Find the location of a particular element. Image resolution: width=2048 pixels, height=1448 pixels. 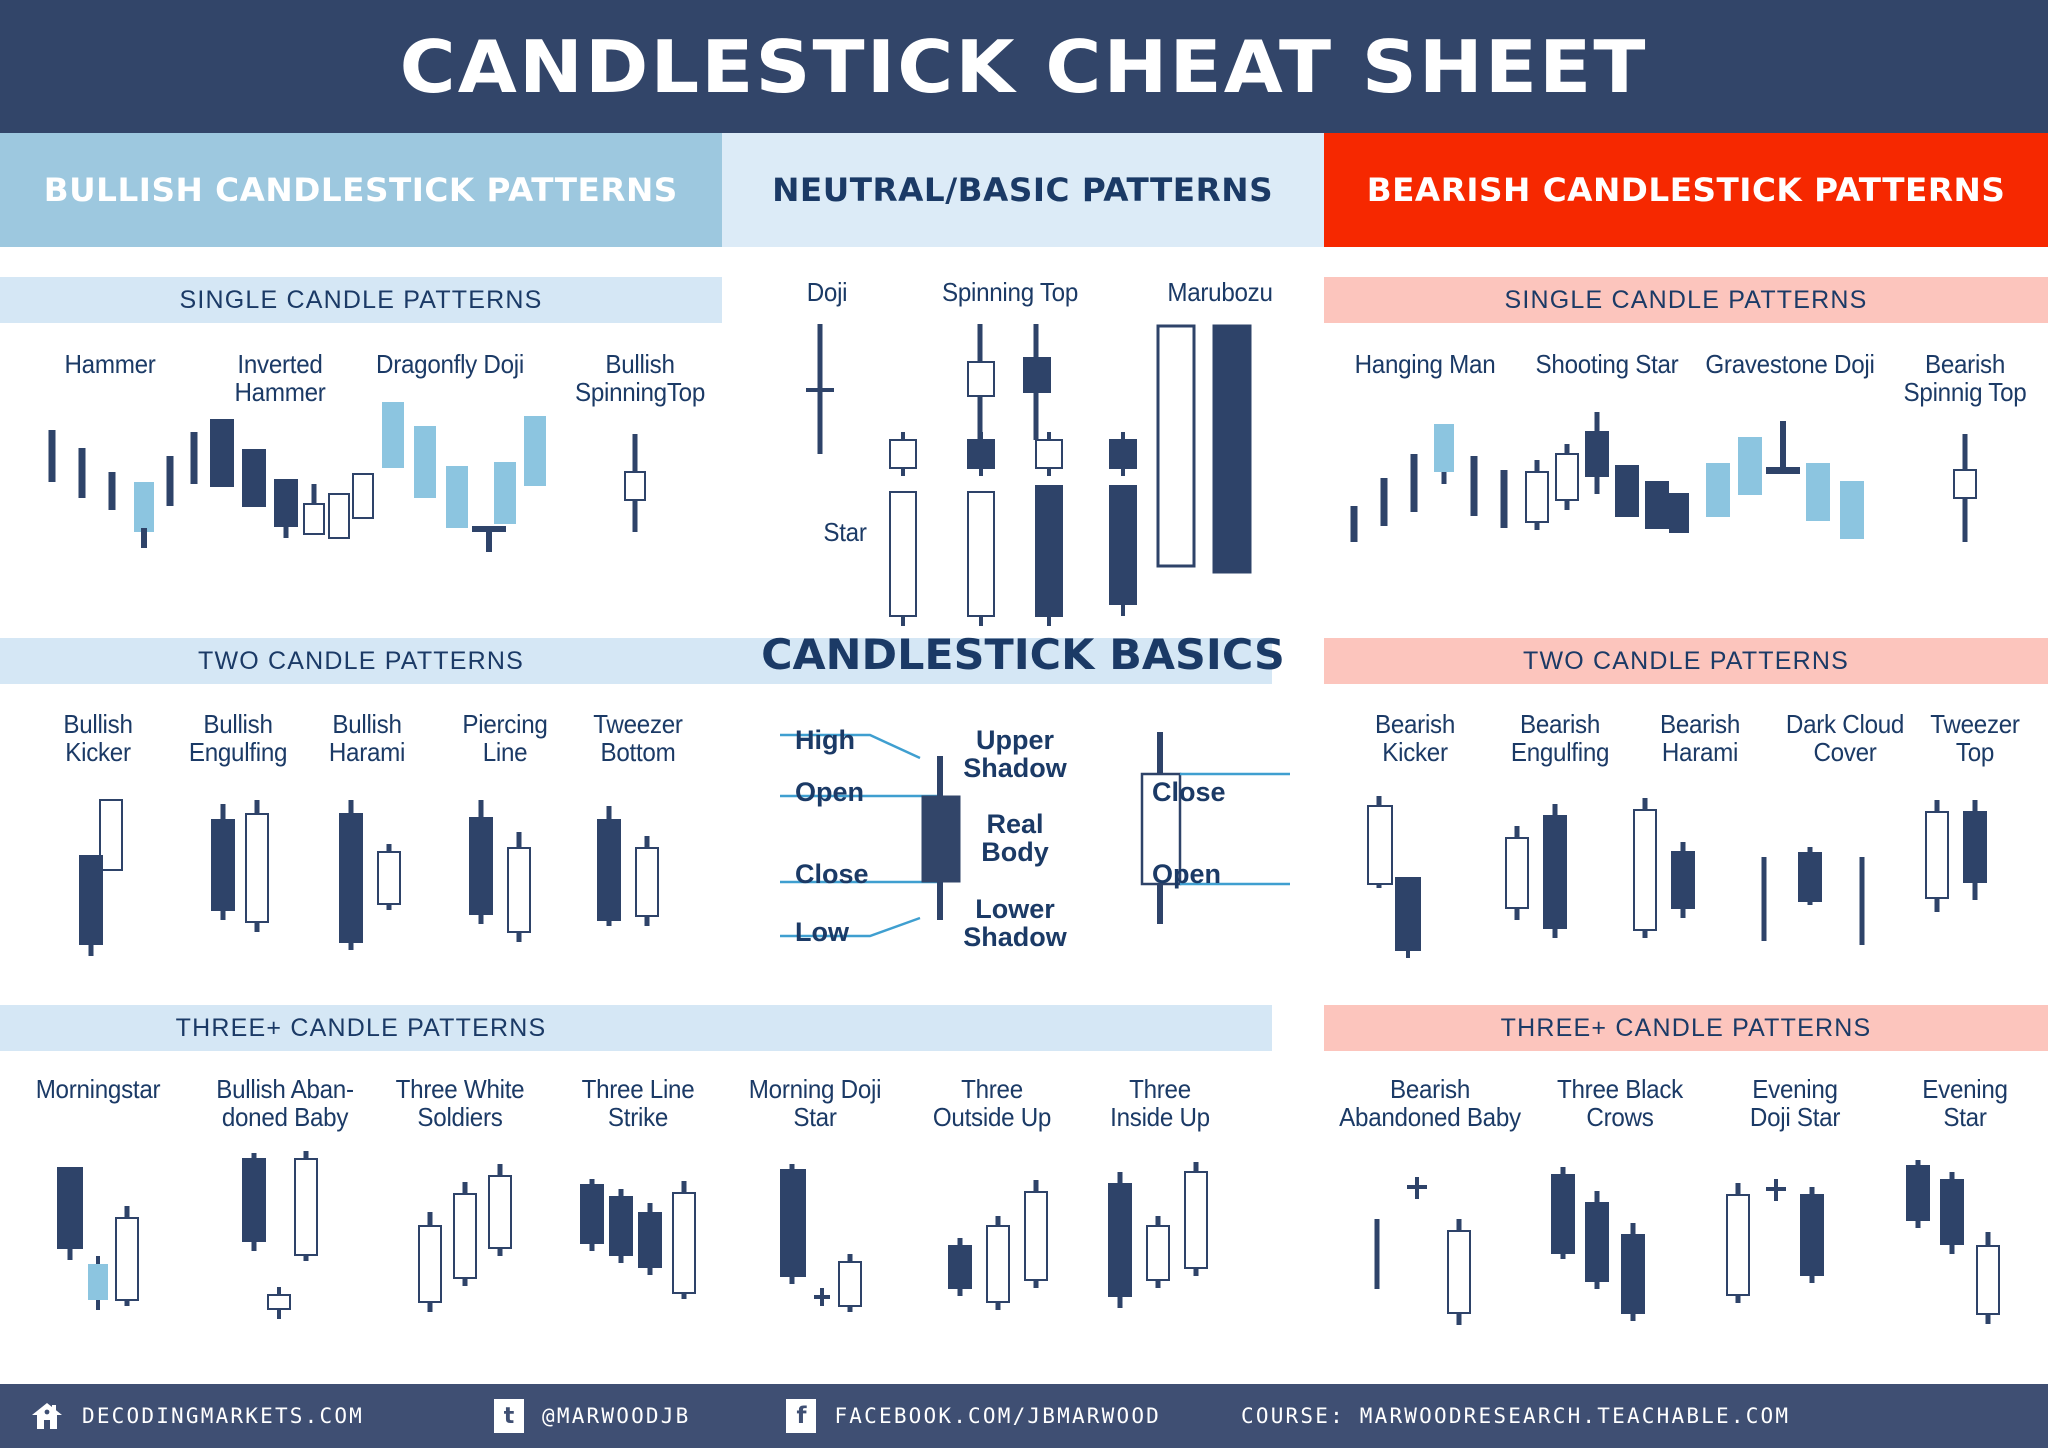

chart-bullish-engulfing is located at coordinates (240, 866).